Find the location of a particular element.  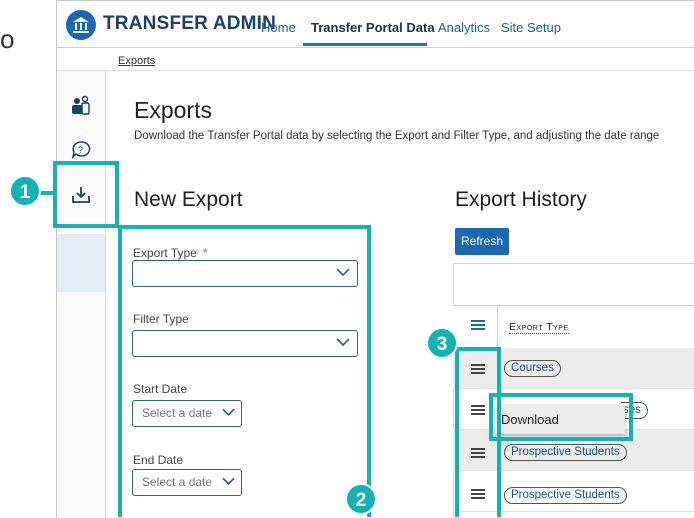

callout-badge-2: 2 is located at coordinates (361, 499).